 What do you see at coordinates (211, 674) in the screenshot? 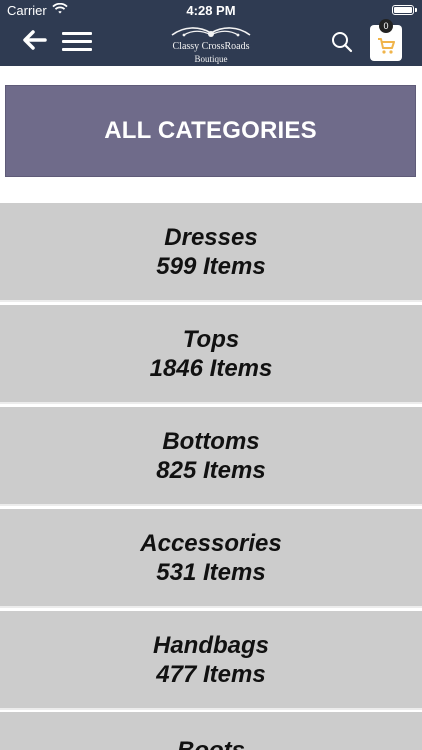
I see `category-count: 477 Items` at bounding box center [211, 674].